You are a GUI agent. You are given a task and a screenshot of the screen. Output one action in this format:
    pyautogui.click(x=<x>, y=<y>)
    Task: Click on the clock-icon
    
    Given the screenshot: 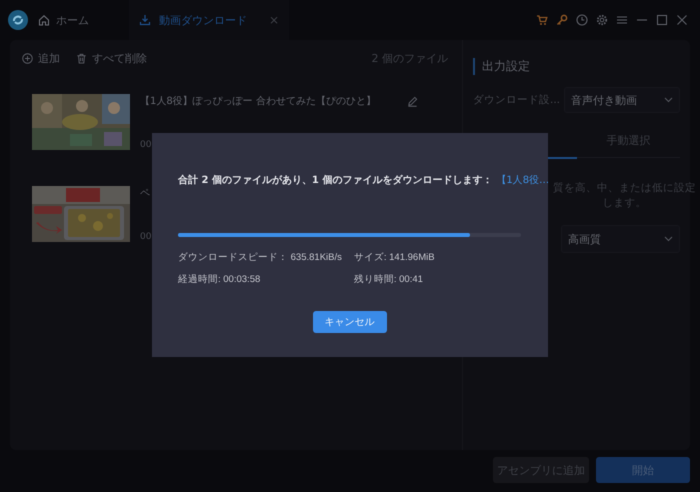 What is the action you would take?
    pyautogui.click(x=582, y=20)
    